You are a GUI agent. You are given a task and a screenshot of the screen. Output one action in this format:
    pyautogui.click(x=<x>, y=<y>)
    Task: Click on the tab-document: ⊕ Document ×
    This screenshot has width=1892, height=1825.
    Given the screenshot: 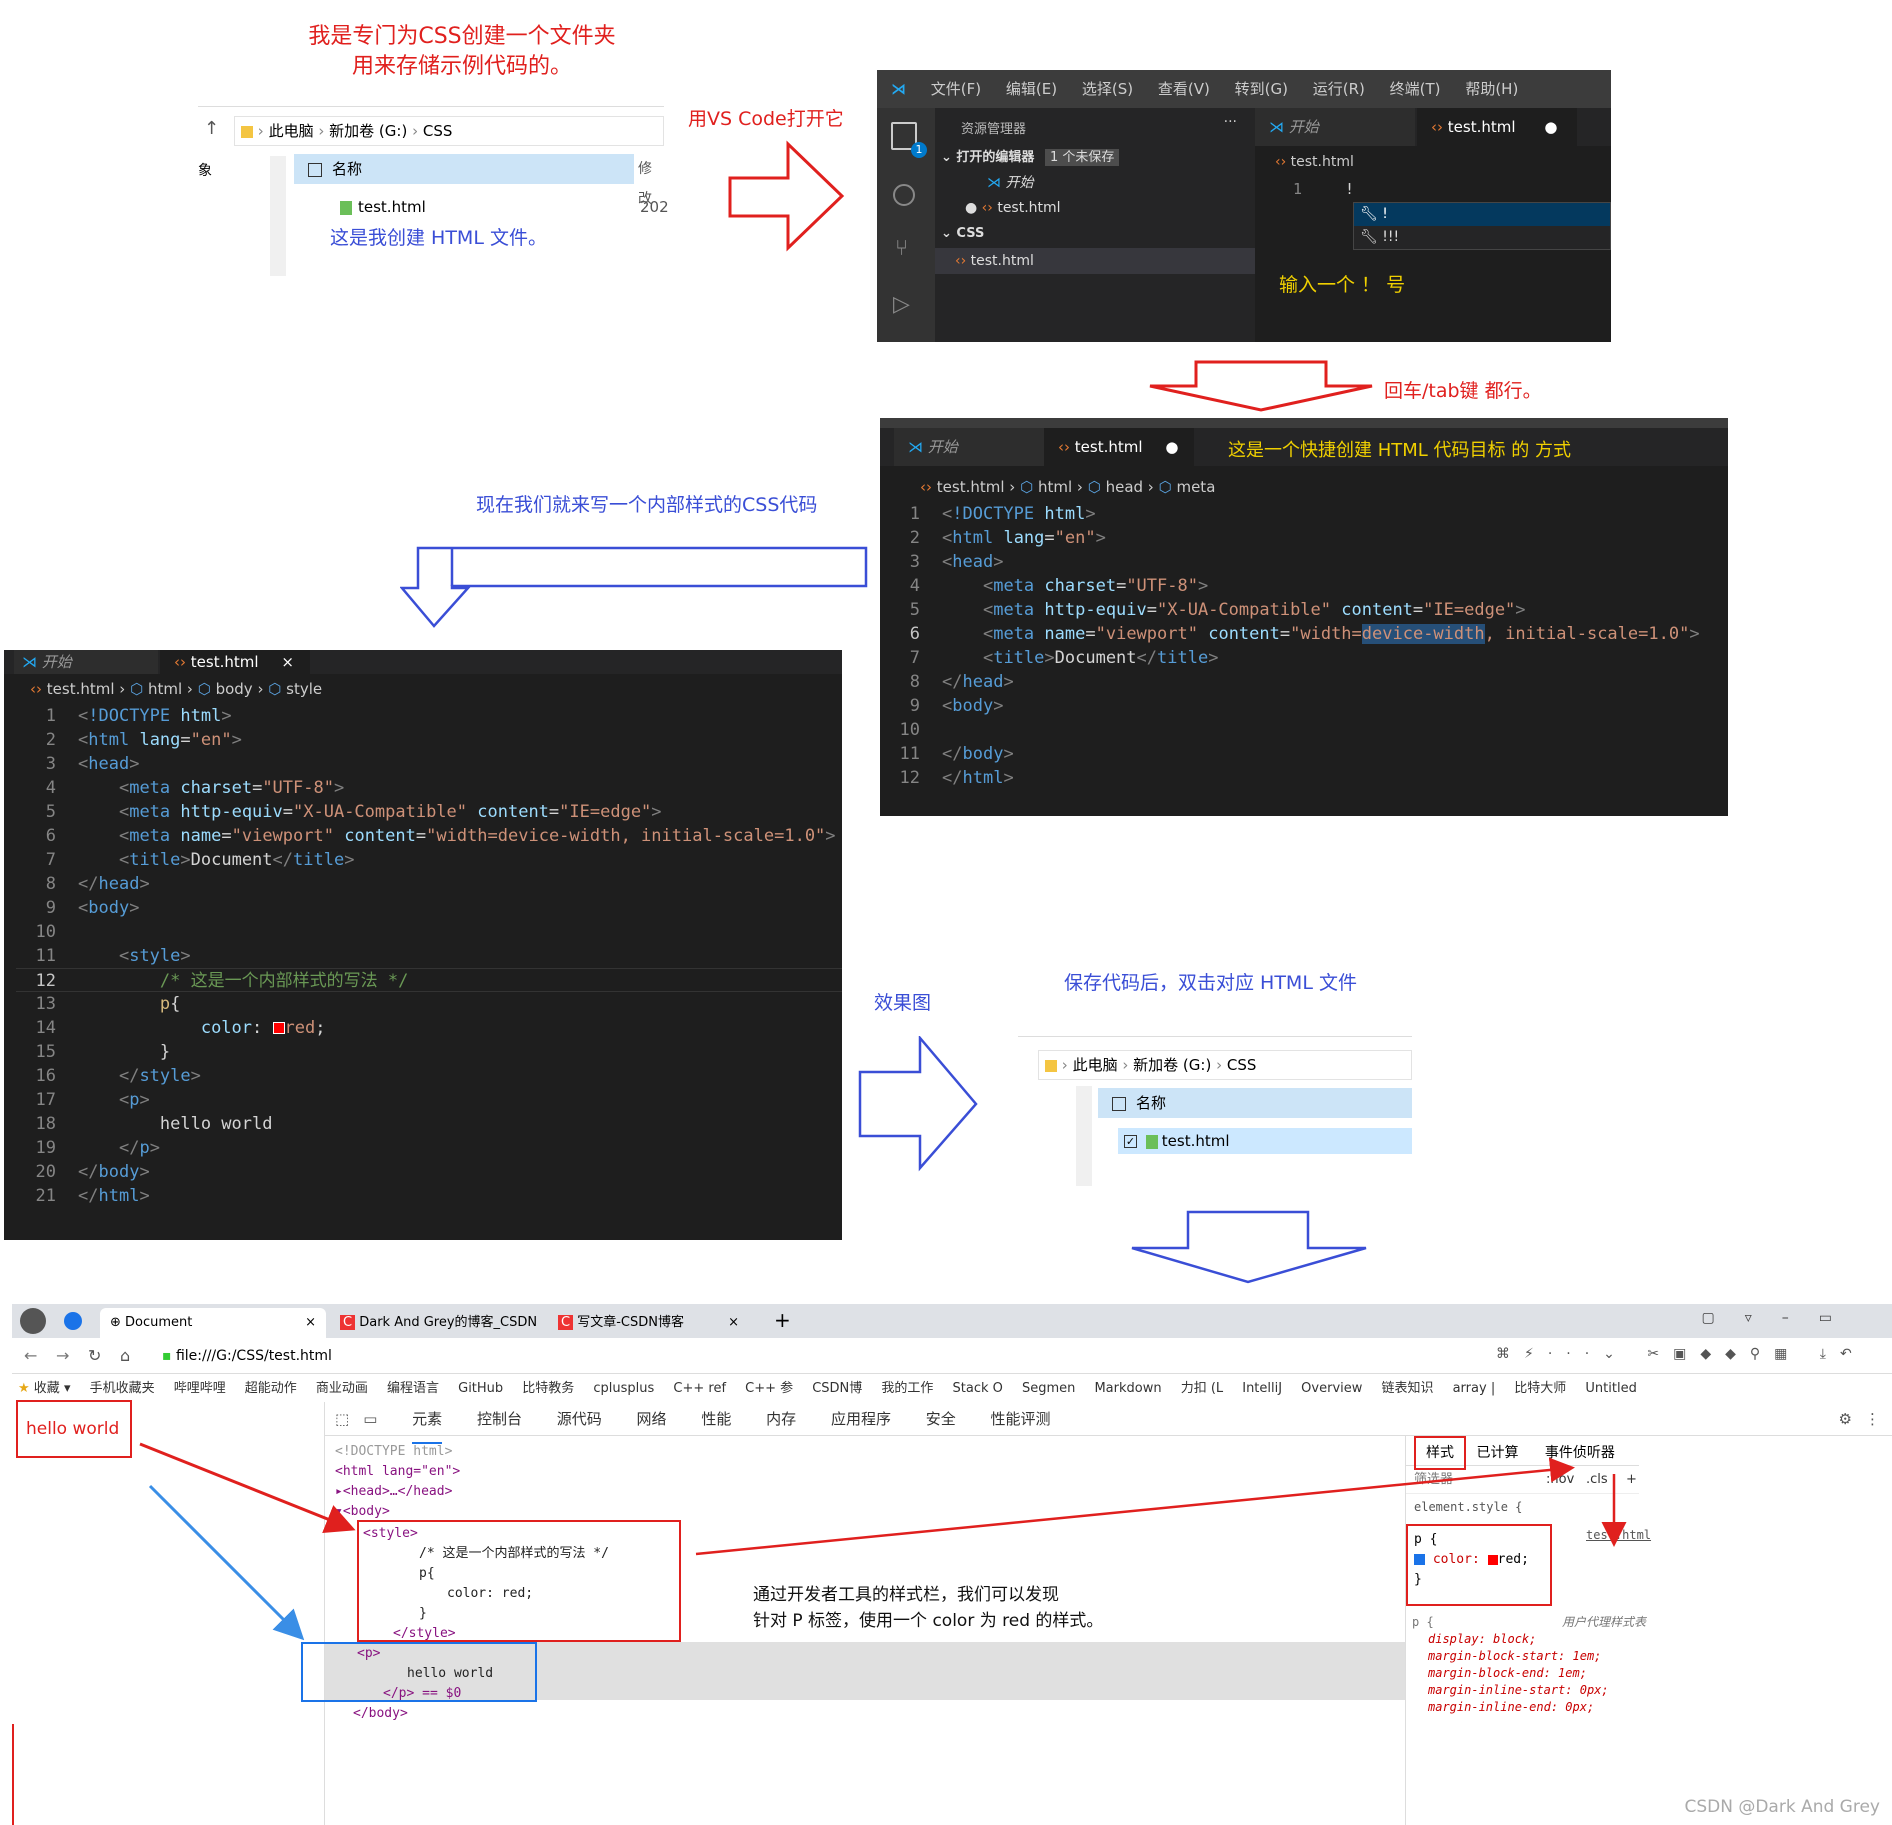 What is the action you would take?
    pyautogui.click(x=213, y=1323)
    